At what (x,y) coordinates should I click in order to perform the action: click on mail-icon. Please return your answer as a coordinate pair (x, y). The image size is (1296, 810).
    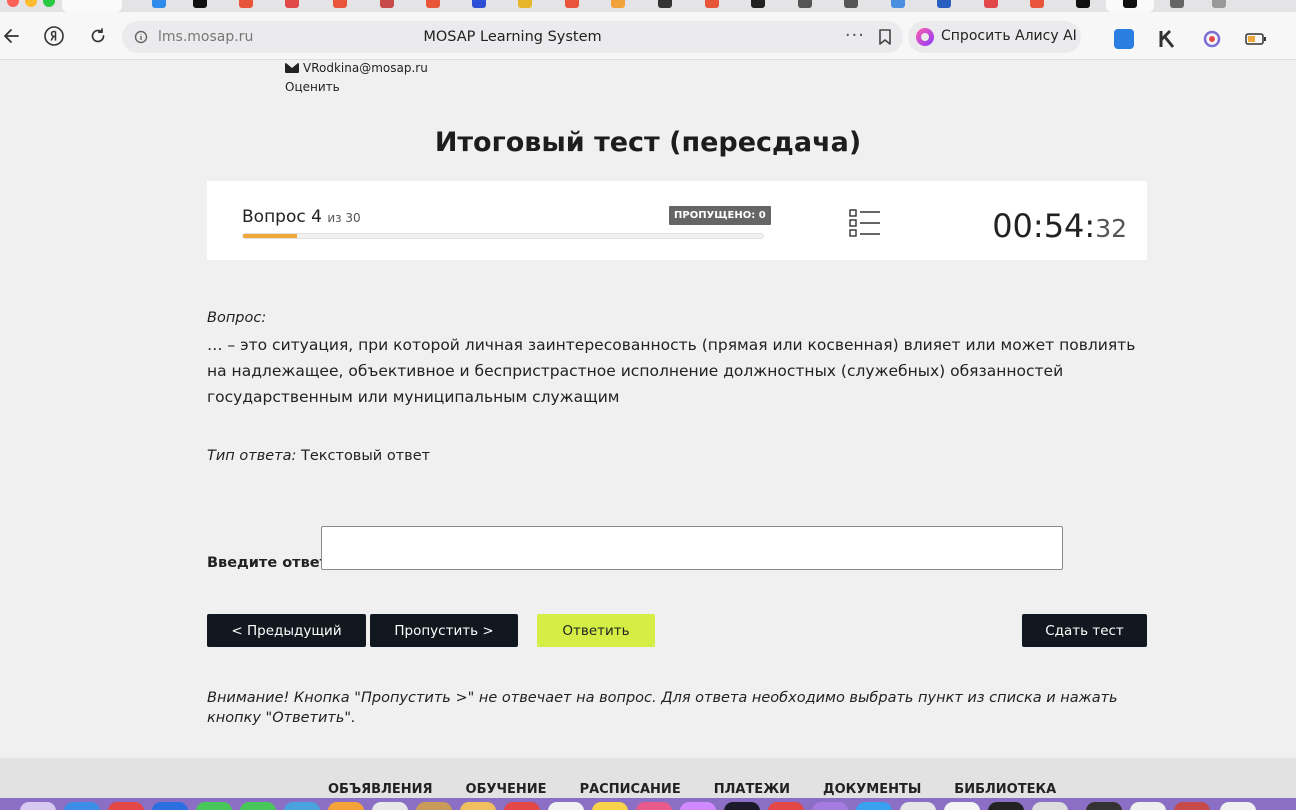
    Looking at the image, I should click on (292, 68).